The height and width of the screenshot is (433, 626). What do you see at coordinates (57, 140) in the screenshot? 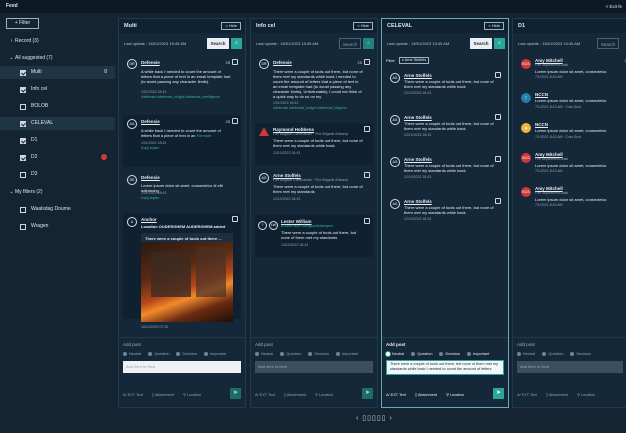
I see `sidebar-item-d1: D1` at bounding box center [57, 140].